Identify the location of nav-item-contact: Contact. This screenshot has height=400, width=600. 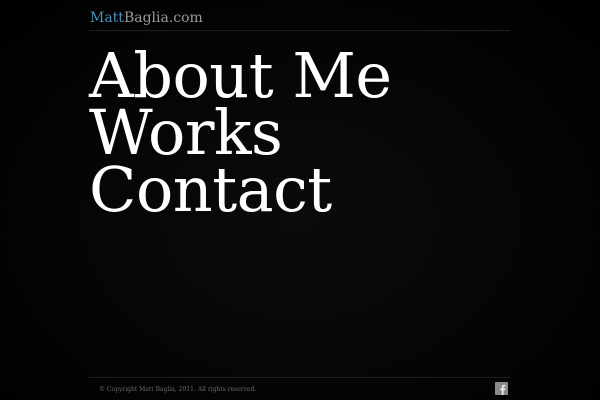
(240, 190).